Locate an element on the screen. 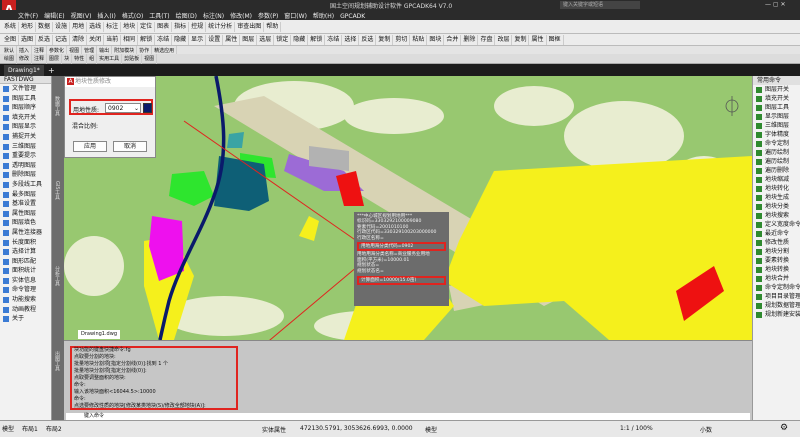  ribbon2-item-28: 存盘 is located at coordinates (487, 40).